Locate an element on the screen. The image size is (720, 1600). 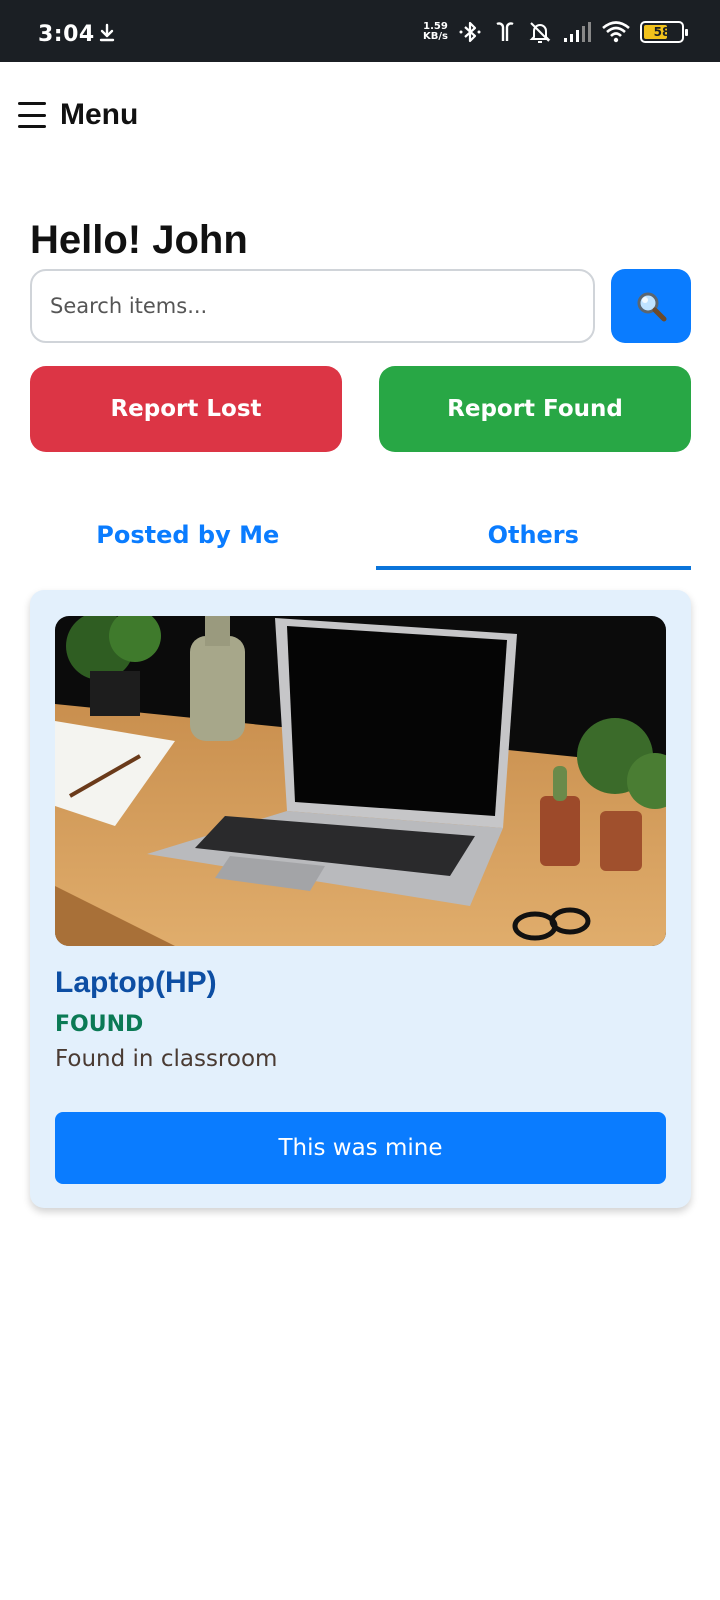
tab-bar: Posted by Me Others is located at coordinates (360, 535).